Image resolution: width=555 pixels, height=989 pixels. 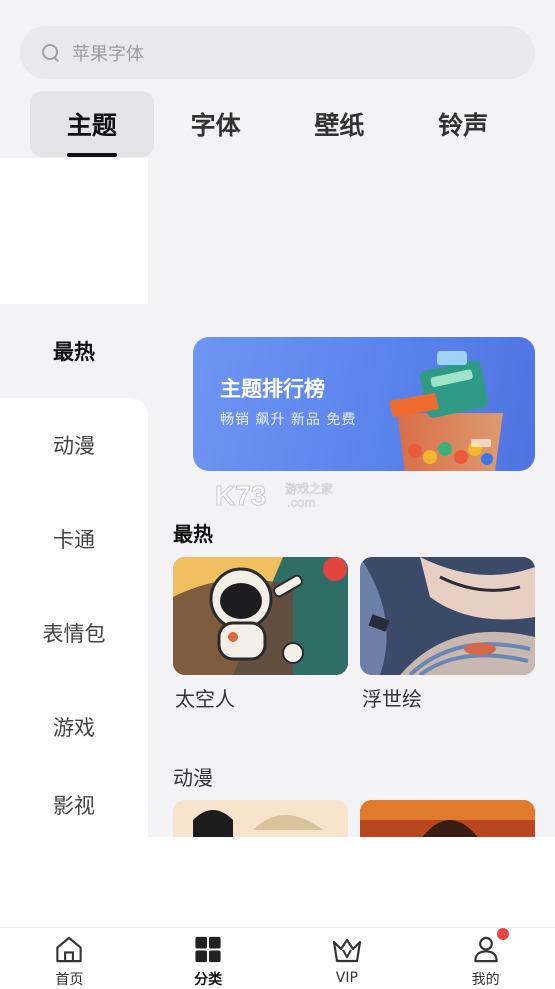 What do you see at coordinates (485, 980) in the screenshot?
I see `nav-label: 我的` at bounding box center [485, 980].